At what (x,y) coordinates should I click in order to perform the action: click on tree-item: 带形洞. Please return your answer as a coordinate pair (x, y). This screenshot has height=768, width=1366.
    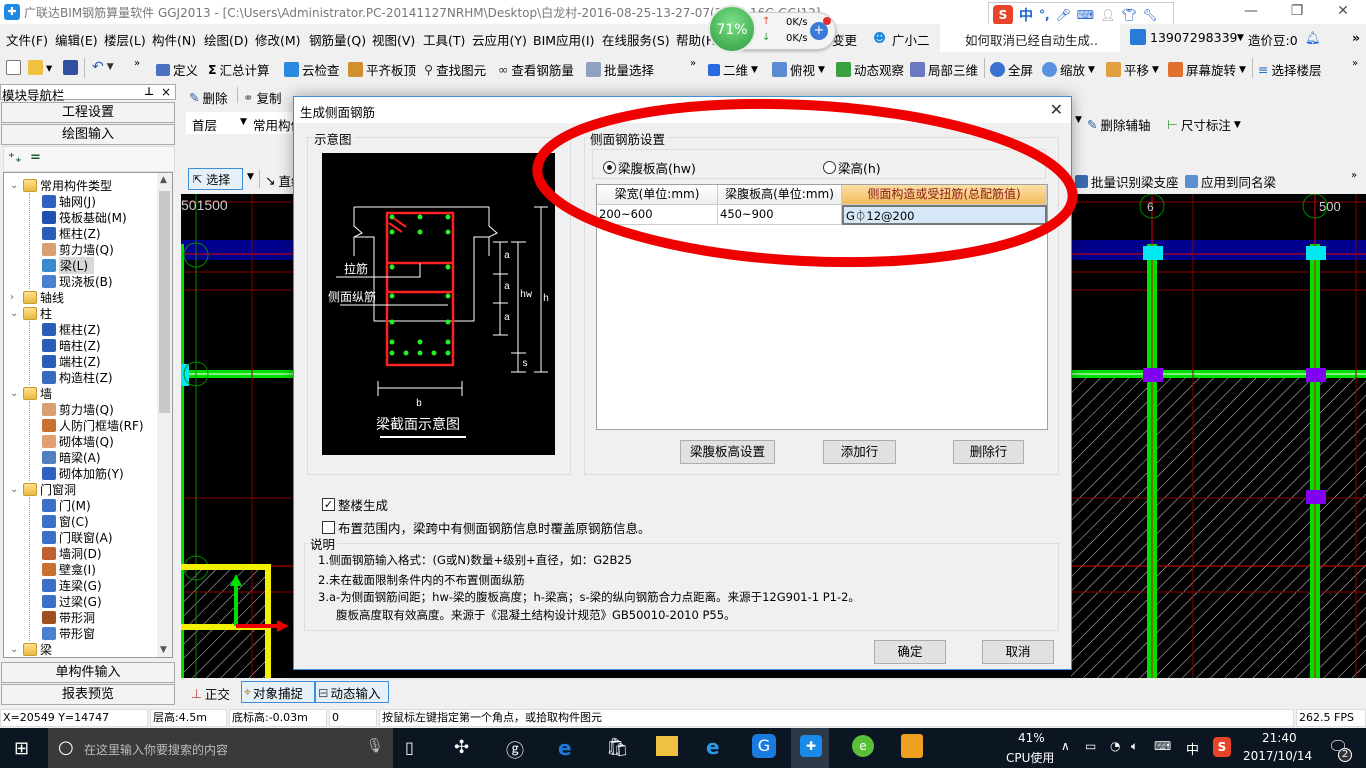
    Looking at the image, I should click on (68, 617).